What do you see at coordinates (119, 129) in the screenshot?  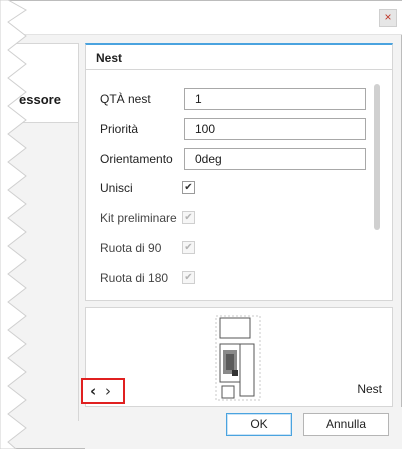 I see `priority-label: Priorità` at bounding box center [119, 129].